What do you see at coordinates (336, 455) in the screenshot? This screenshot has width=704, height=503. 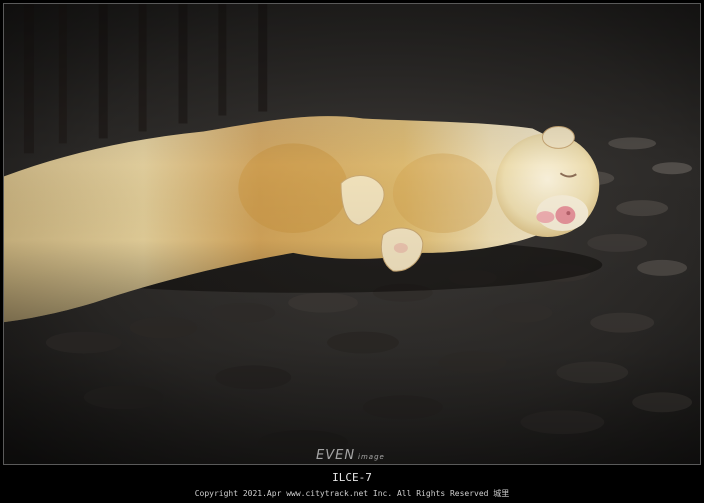 I see `watermark-main: EVEN` at bounding box center [336, 455].